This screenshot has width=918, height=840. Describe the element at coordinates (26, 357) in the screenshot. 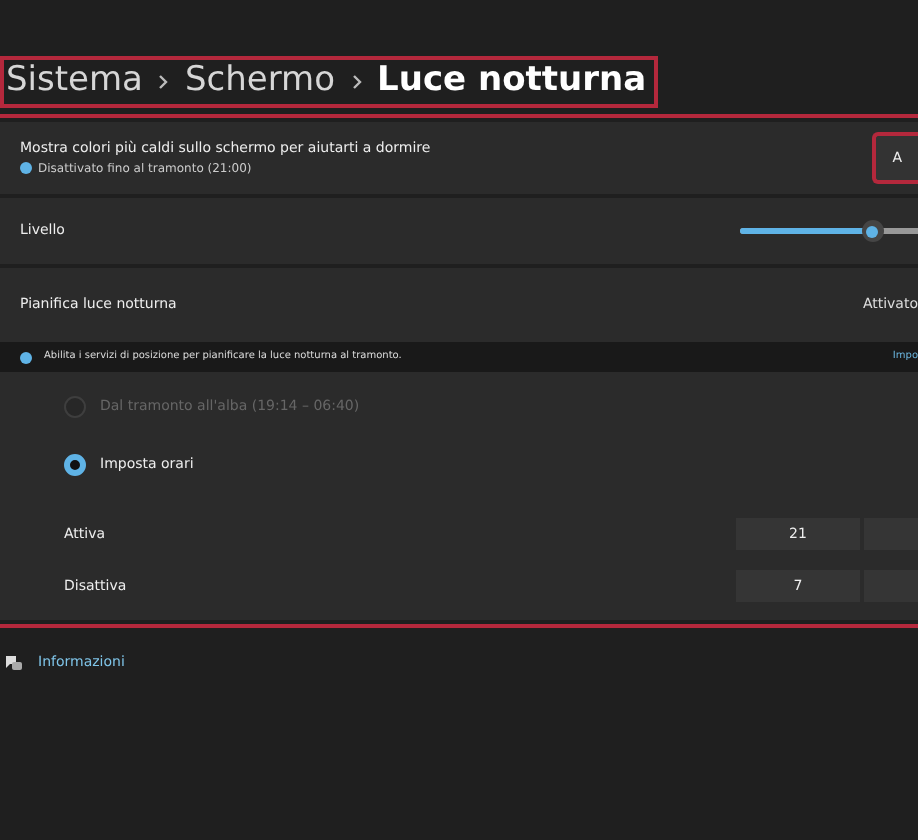

I see `info-icon` at that location.